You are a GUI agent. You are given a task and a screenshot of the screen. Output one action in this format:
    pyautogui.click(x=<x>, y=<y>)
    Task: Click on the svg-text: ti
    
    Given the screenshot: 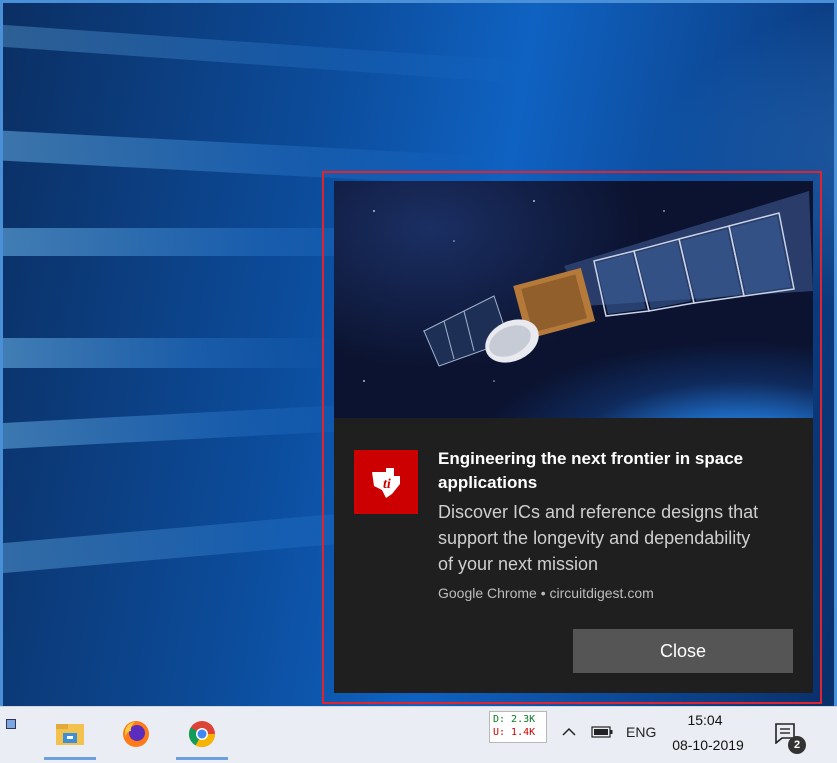 What is the action you would take?
    pyautogui.click(x=387, y=484)
    